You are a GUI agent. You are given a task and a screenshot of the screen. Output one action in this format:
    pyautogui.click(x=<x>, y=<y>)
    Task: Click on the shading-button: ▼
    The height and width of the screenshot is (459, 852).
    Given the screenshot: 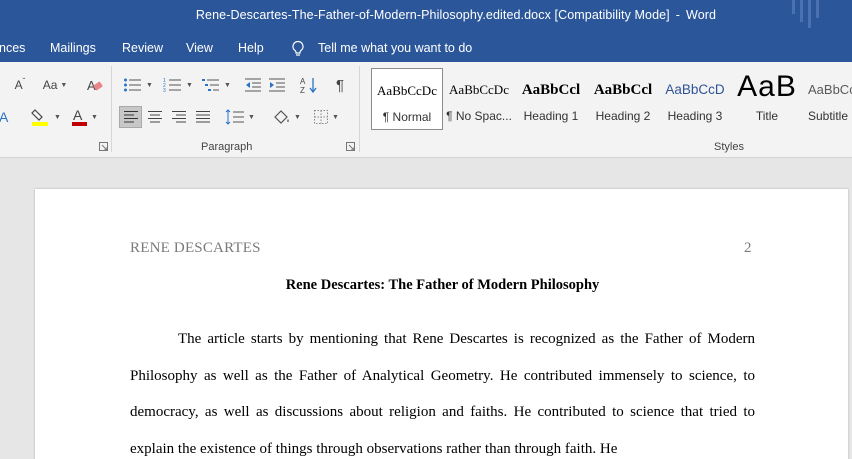 What is the action you would take?
    pyautogui.click(x=286, y=117)
    